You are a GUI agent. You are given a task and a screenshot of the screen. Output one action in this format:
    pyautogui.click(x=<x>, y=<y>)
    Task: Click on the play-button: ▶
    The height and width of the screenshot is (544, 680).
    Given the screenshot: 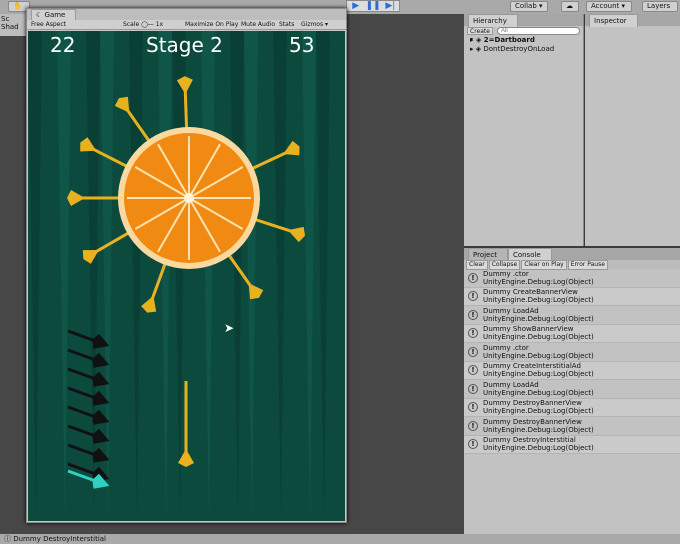 What is the action you would take?
    pyautogui.click(x=355, y=6)
    